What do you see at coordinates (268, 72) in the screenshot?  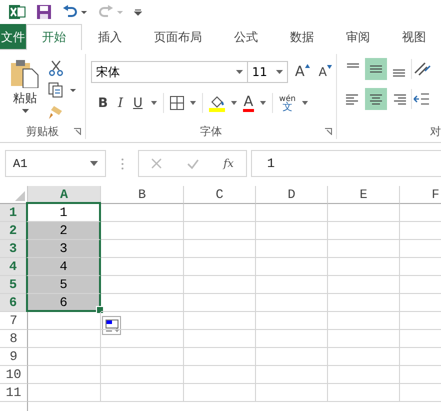 I see `font-size-field: 11` at bounding box center [268, 72].